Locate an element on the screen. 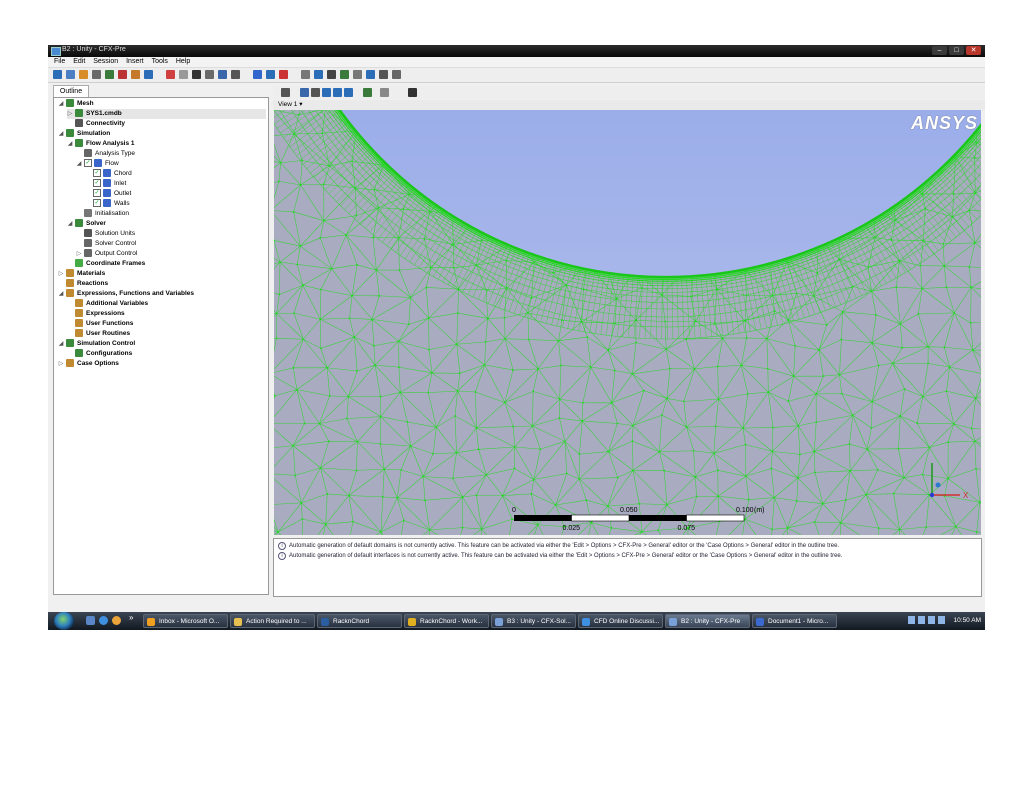 The height and width of the screenshot is (791, 1023). tree-item: ✓ Walls is located at coordinates (175, 204).